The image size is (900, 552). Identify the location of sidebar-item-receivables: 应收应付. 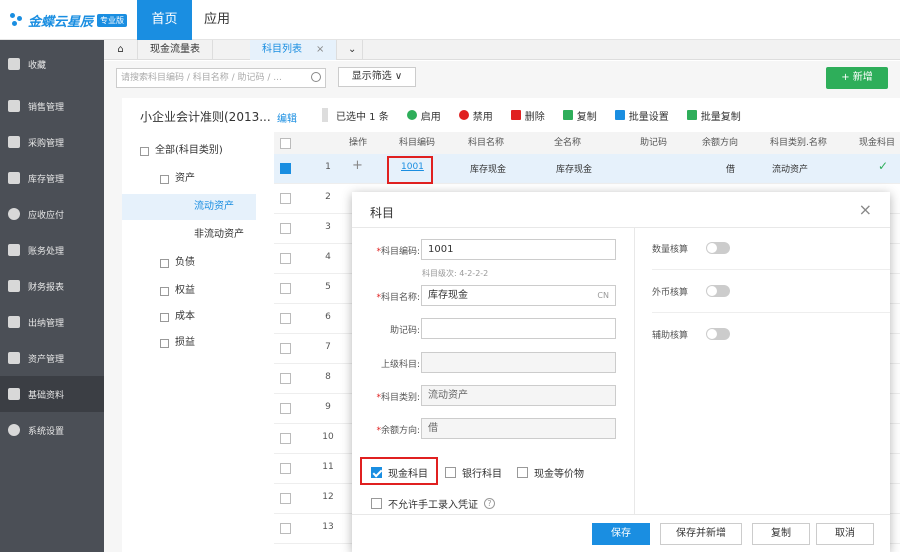
(52, 214).